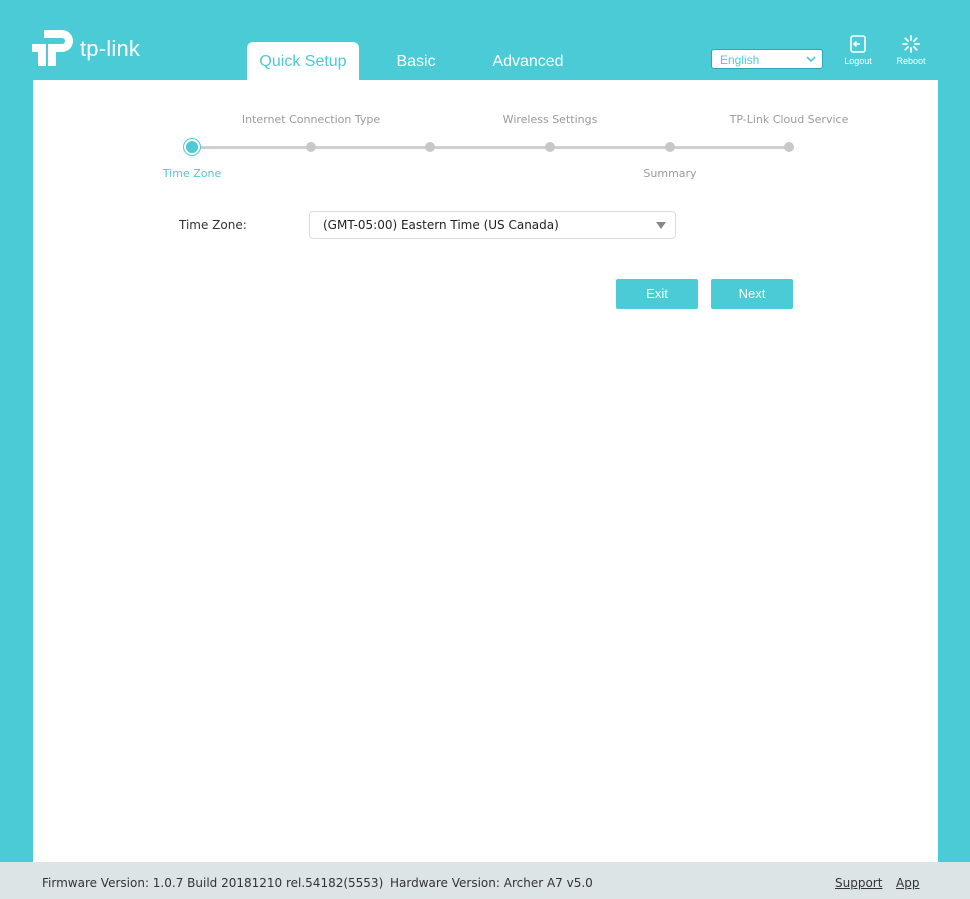  I want to click on step-label-time-zone: Time Zone, so click(192, 173).